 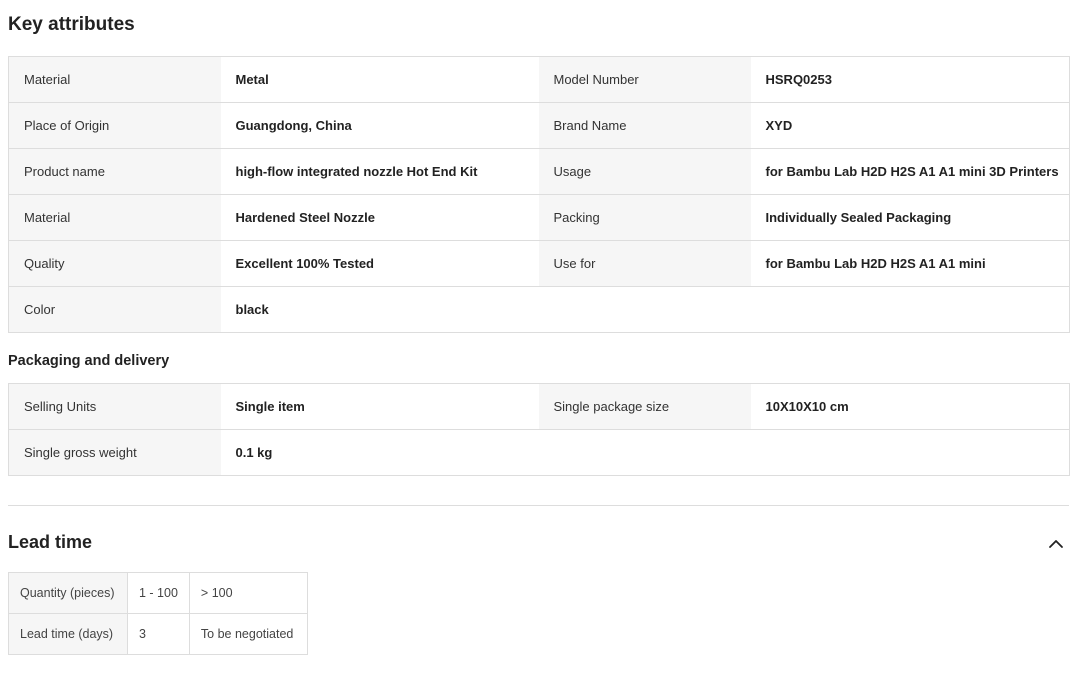 I want to click on attribute-row: Color black, so click(x=539, y=309).